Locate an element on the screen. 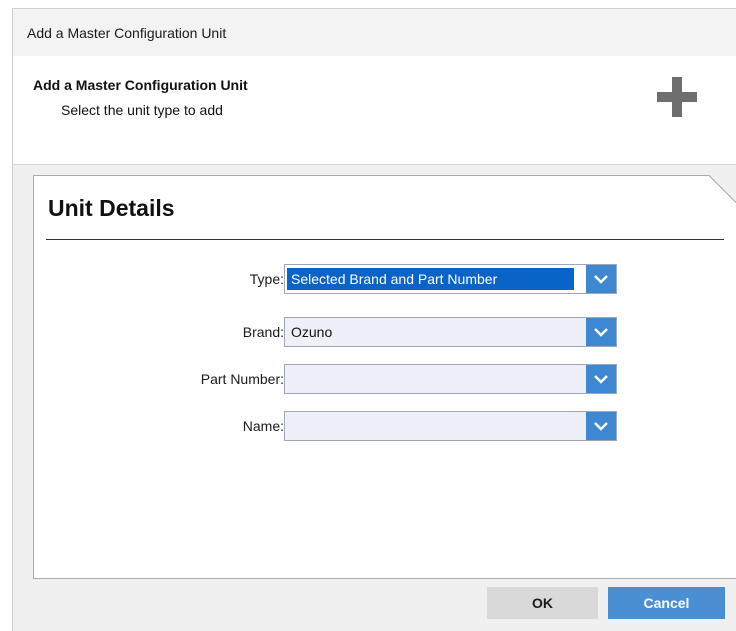 Image resolution: width=736 pixels, height=631 pixels. window-title: Add a Master Configuration Unit is located at coordinates (127, 33).